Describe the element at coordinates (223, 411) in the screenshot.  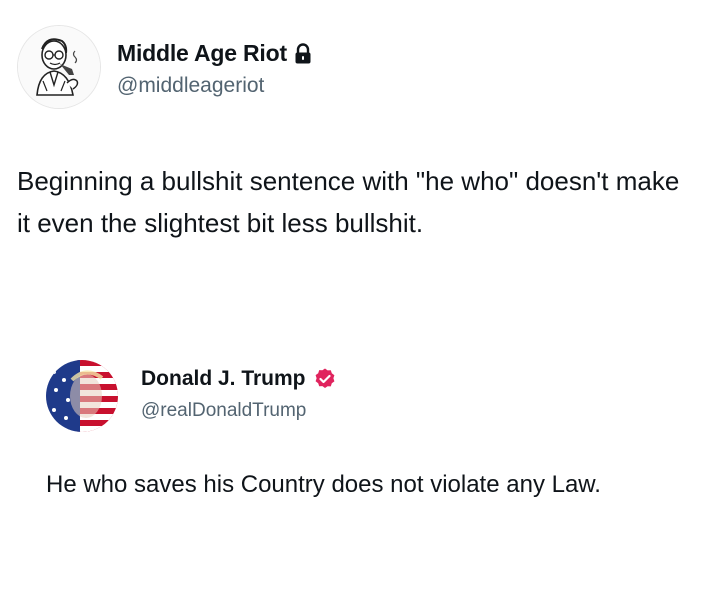
I see `quoted-author-handle: @realDonaldTrump` at that location.